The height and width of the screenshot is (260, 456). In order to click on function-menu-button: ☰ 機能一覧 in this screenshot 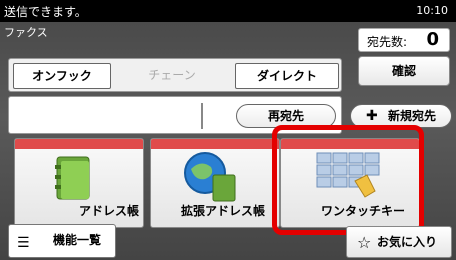, I will do `click(62, 241)`.